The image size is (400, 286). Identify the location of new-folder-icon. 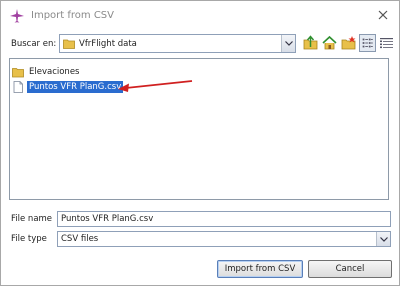
(348, 43).